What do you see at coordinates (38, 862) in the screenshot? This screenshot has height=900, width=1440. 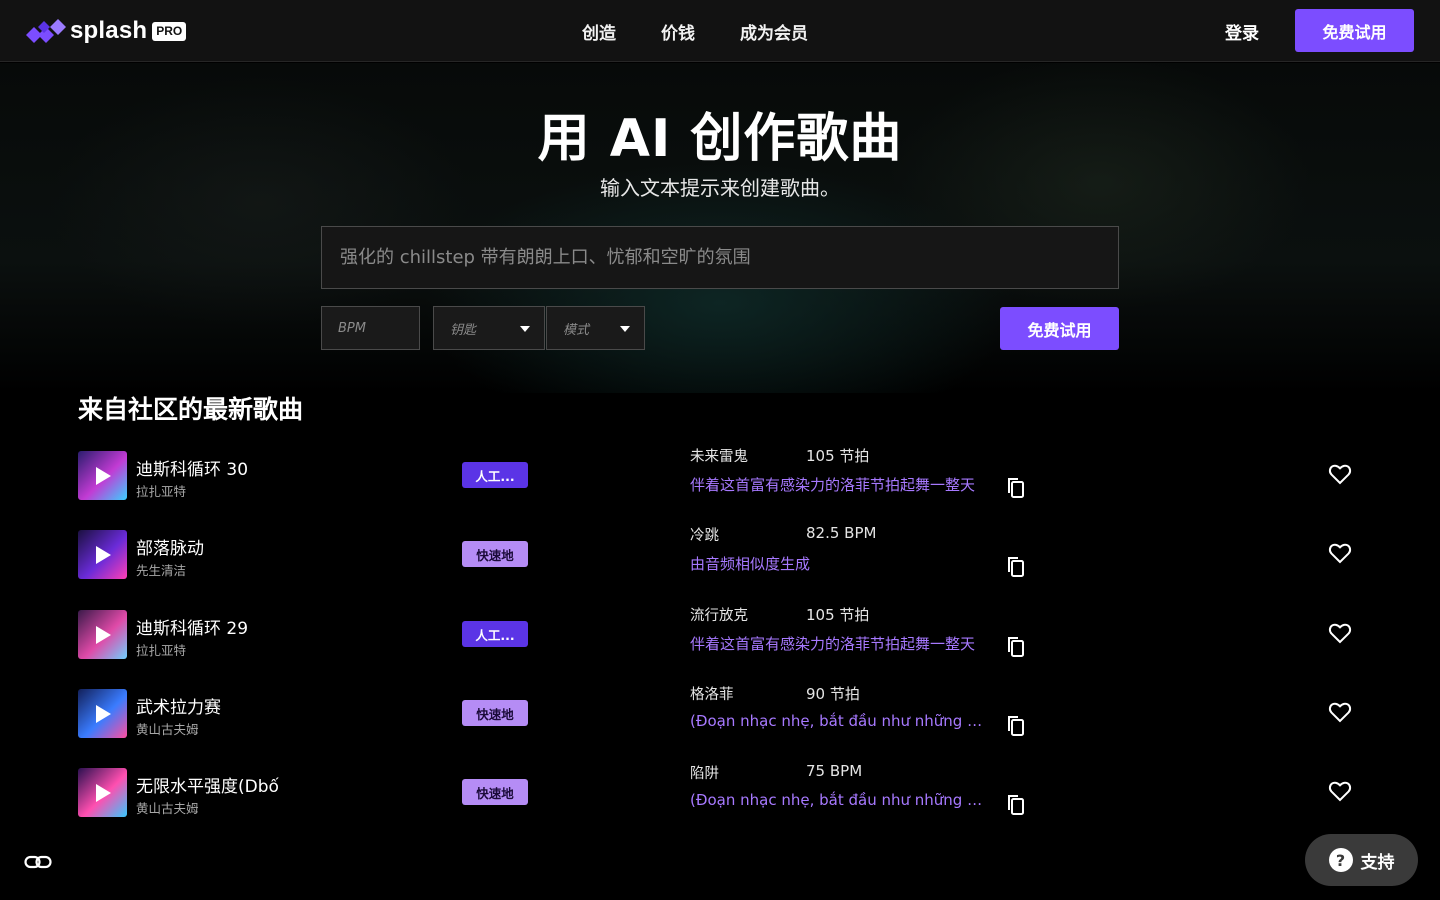 I see `link-icon` at bounding box center [38, 862].